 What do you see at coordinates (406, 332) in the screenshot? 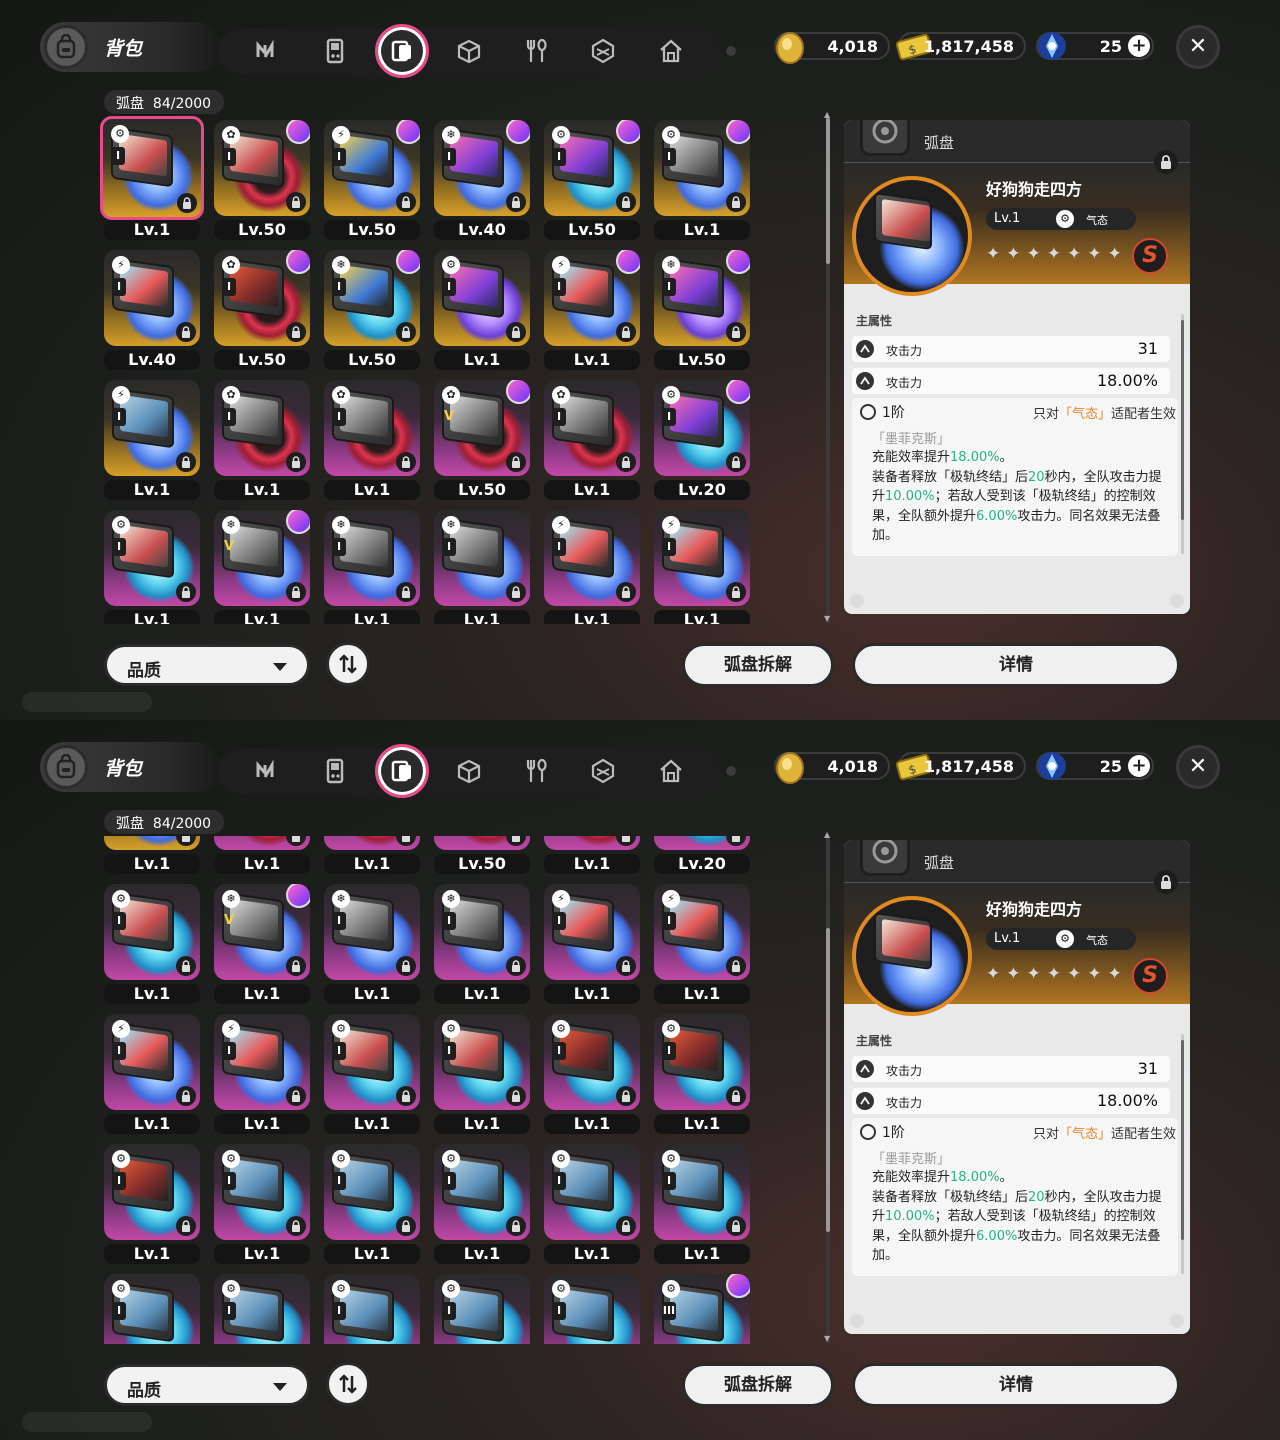
I see `lock-icon` at bounding box center [406, 332].